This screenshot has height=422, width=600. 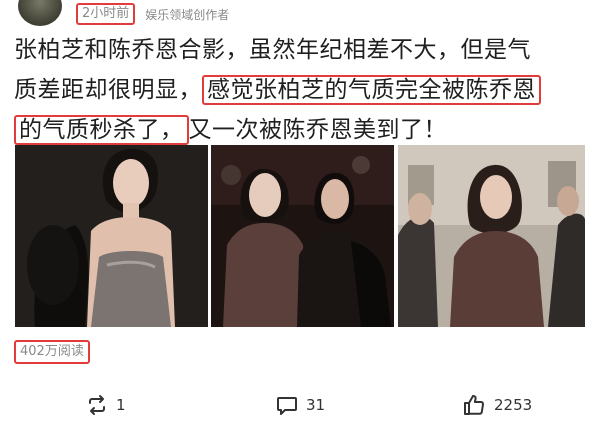 What do you see at coordinates (316, 405) in the screenshot?
I see `comment-count: 31` at bounding box center [316, 405].